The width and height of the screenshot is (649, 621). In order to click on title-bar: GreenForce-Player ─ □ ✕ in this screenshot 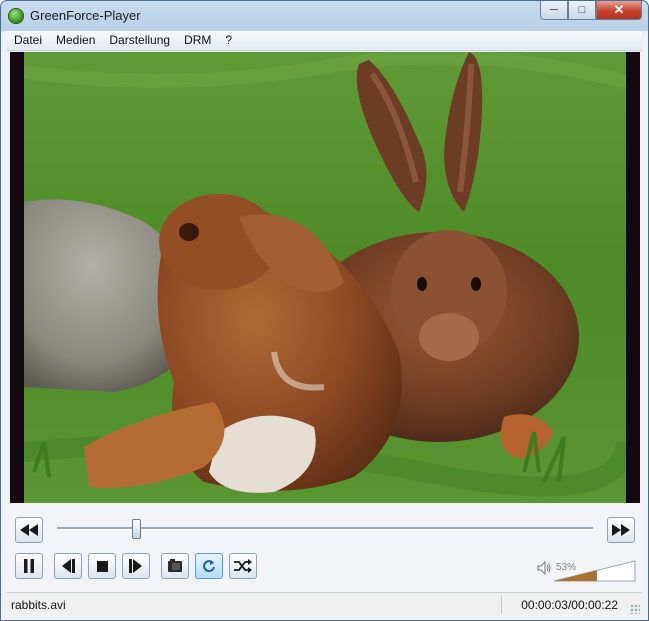, I will do `click(324, 16)`.